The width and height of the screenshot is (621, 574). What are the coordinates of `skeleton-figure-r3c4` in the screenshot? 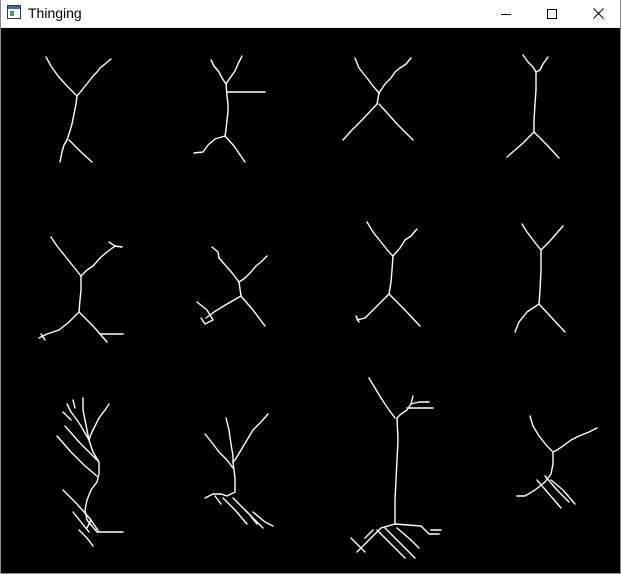 It's located at (557, 462).